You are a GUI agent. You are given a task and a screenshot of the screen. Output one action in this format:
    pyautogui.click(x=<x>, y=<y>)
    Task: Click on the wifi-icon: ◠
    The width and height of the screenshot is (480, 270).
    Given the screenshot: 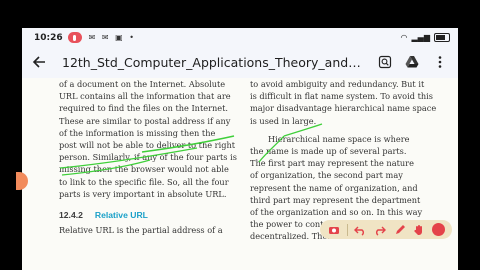 What is the action you would take?
    pyautogui.click(x=404, y=37)
    